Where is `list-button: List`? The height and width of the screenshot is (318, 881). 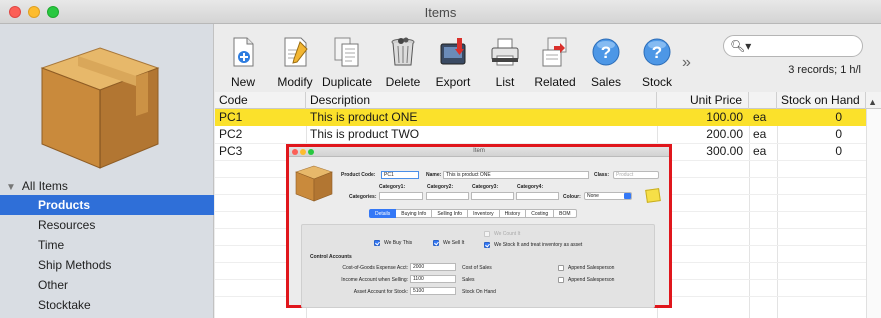
list-button: List is located at coordinates (505, 62).